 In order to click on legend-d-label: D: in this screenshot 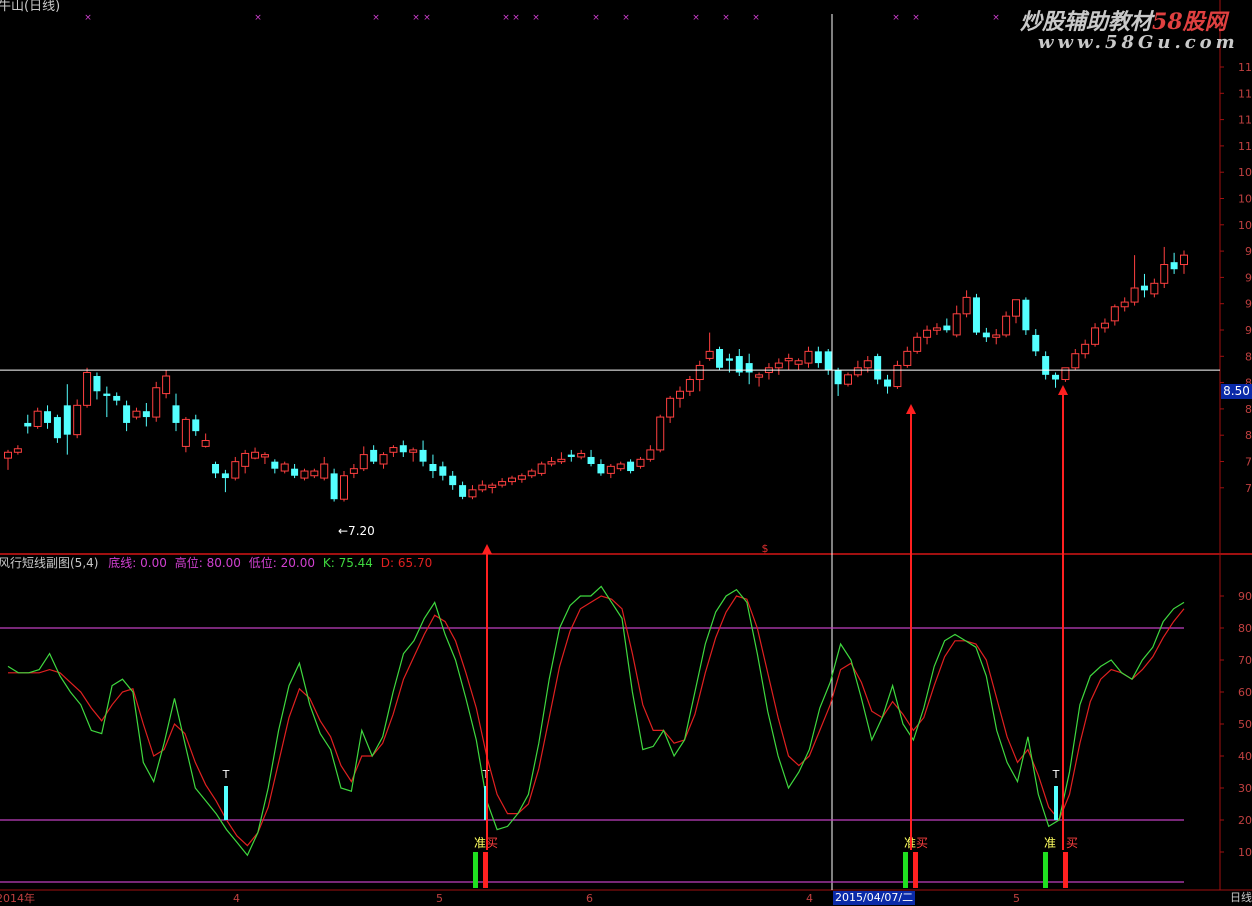, I will do `click(387, 563)`.